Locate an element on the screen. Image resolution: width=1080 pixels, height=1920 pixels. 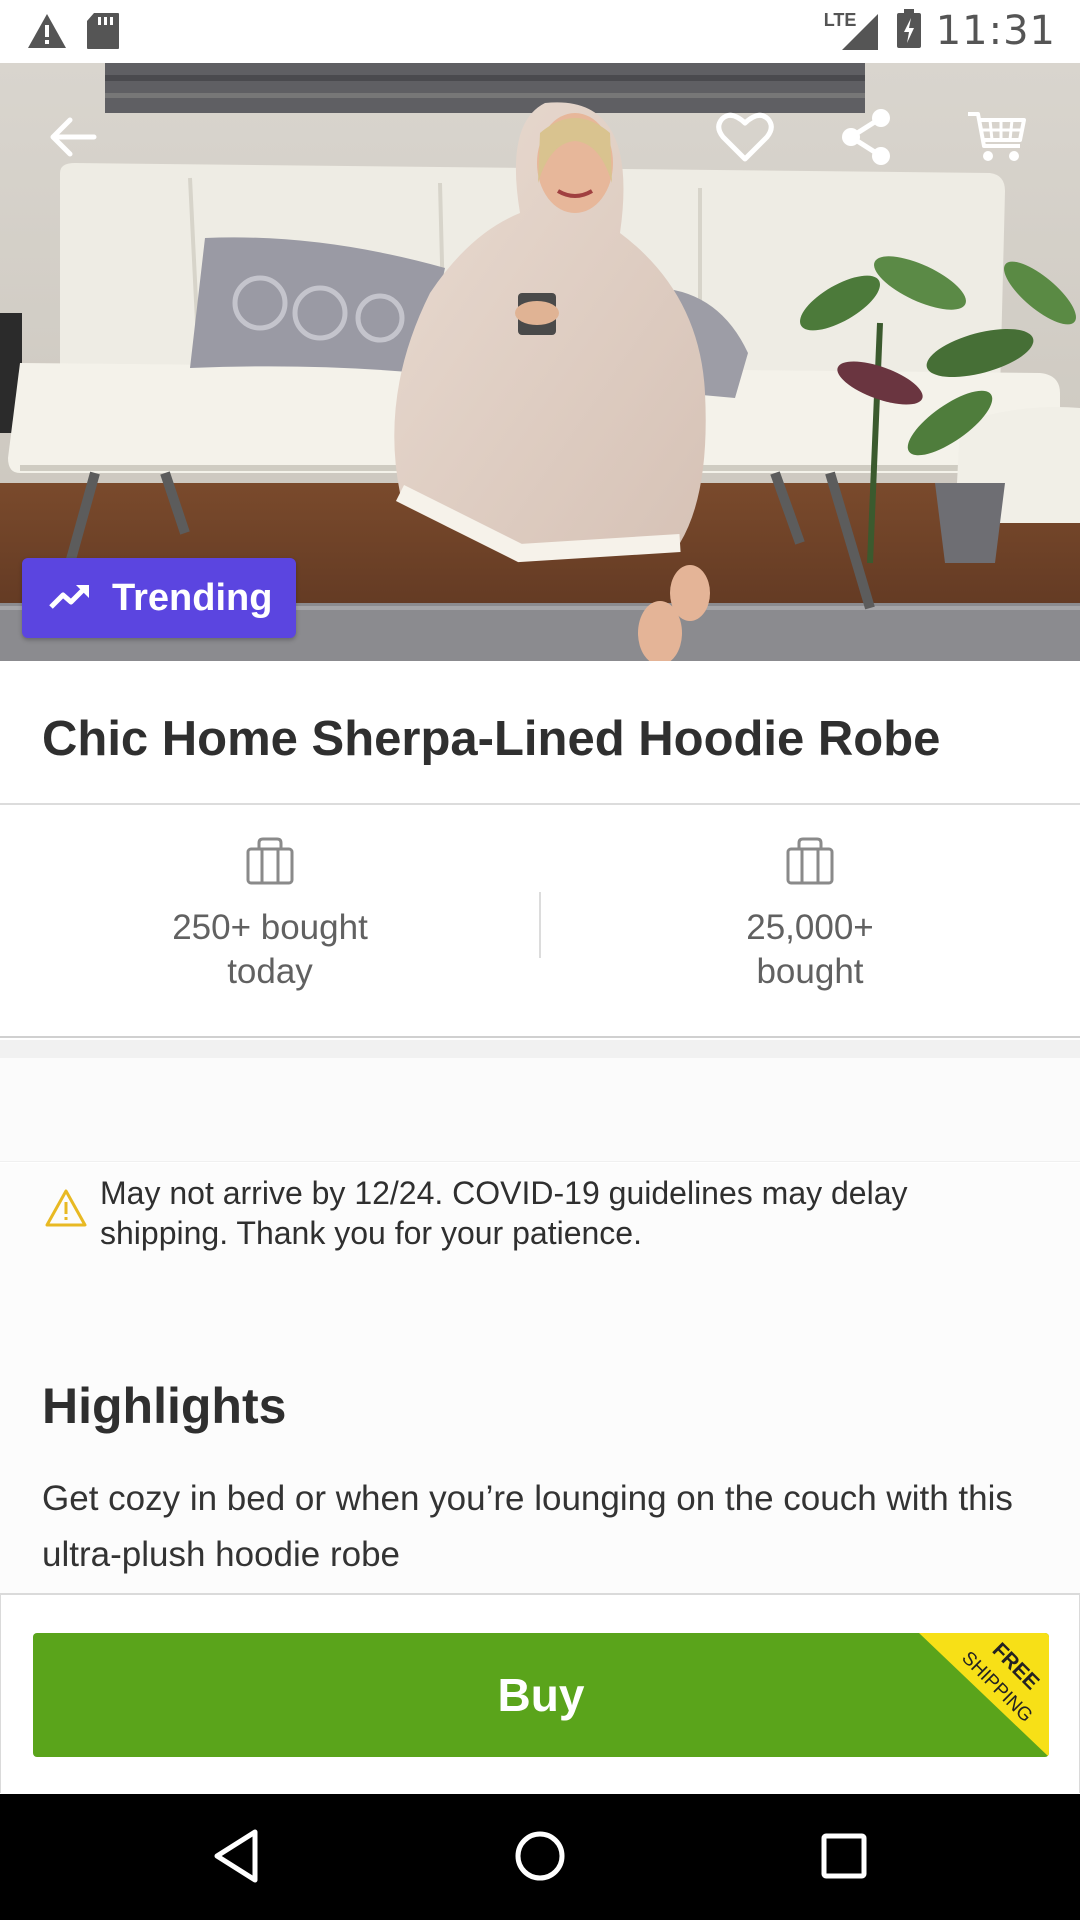
nav-back-button is located at coordinates (236, 1858).